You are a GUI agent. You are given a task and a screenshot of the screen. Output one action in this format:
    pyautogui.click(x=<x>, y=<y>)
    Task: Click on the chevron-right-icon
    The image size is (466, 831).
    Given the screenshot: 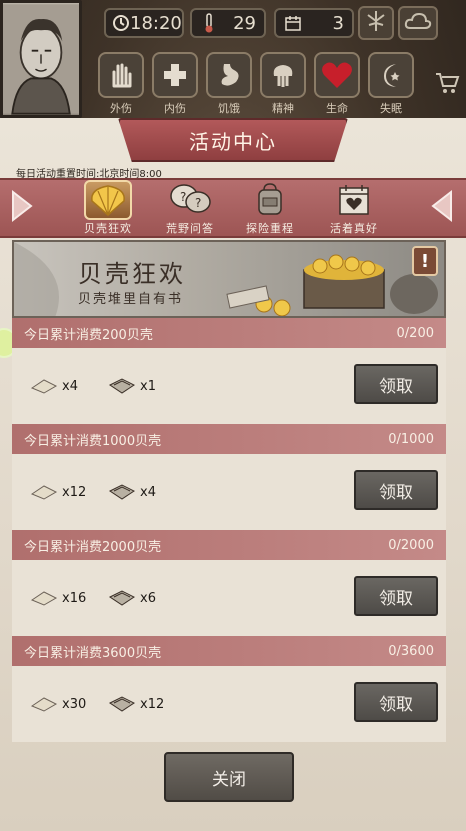 What is the action you would take?
    pyautogui.click(x=441, y=208)
    